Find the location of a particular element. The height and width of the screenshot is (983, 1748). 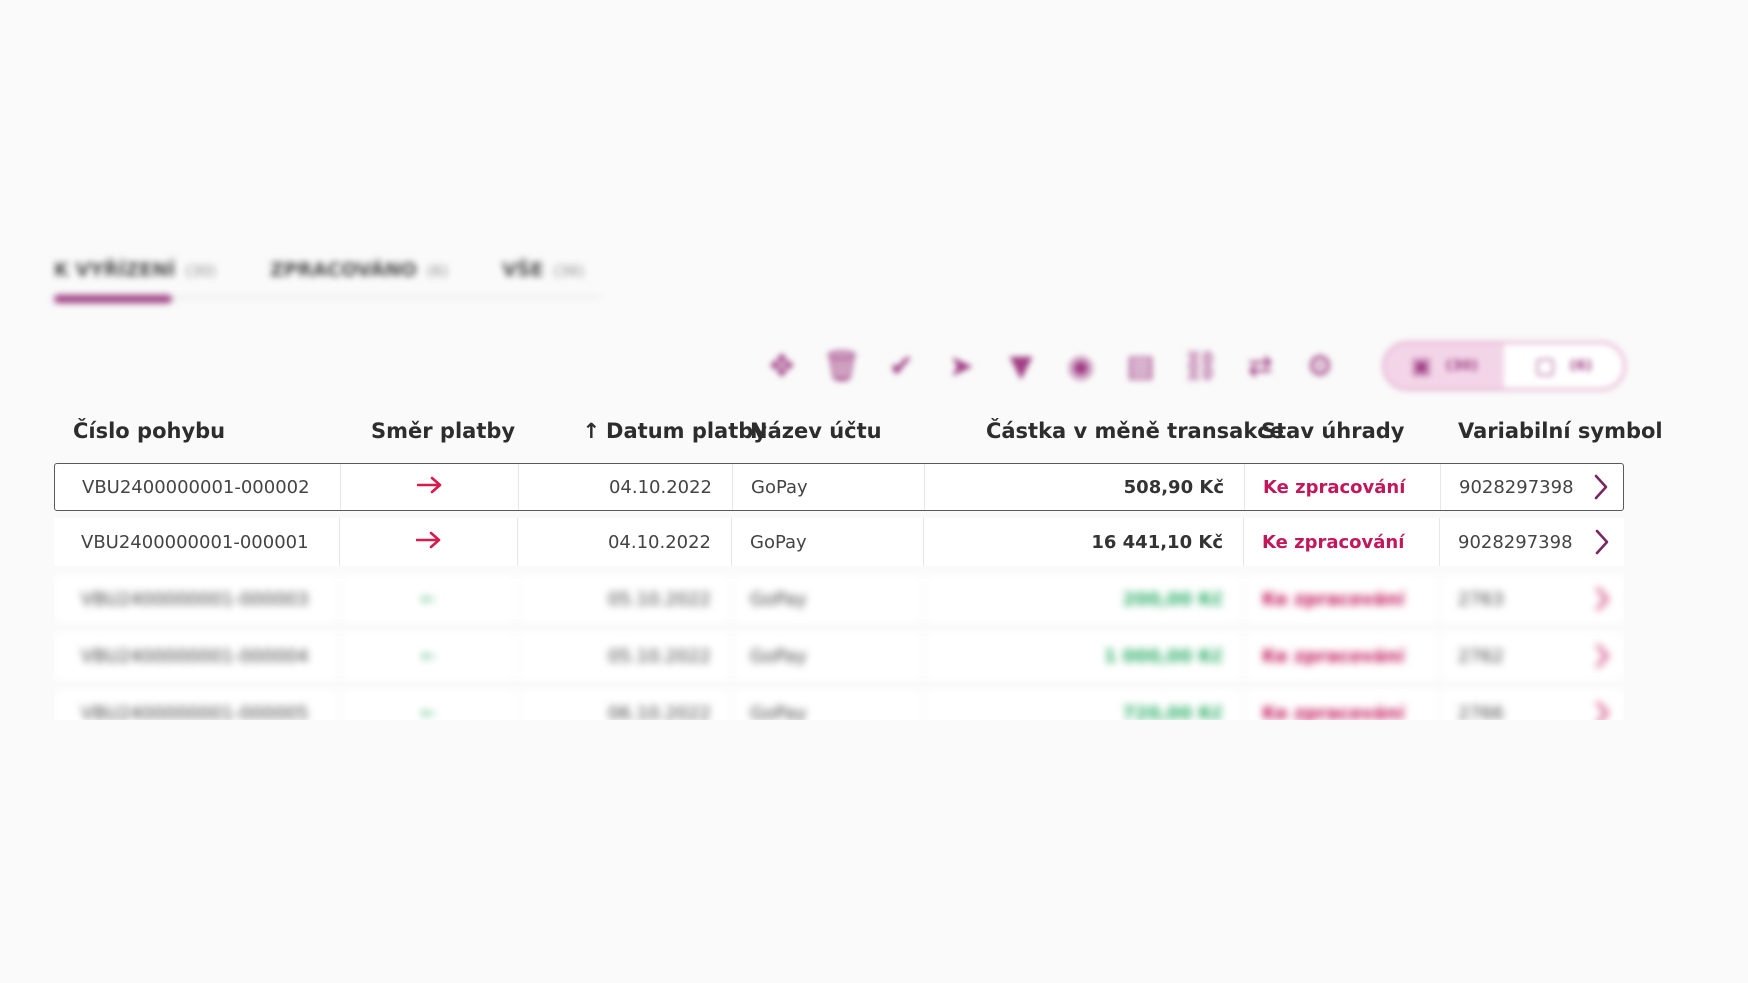

header-variable-symbol: Variabilní symbol is located at coordinates (1560, 431).